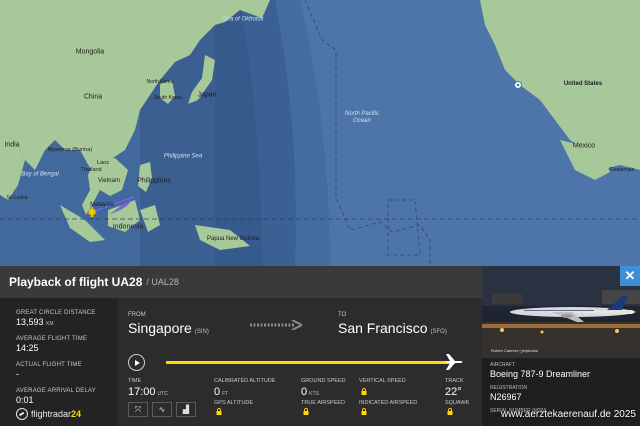 The image size is (640, 426). I want to click on aircraft-photo, so click(561, 312).